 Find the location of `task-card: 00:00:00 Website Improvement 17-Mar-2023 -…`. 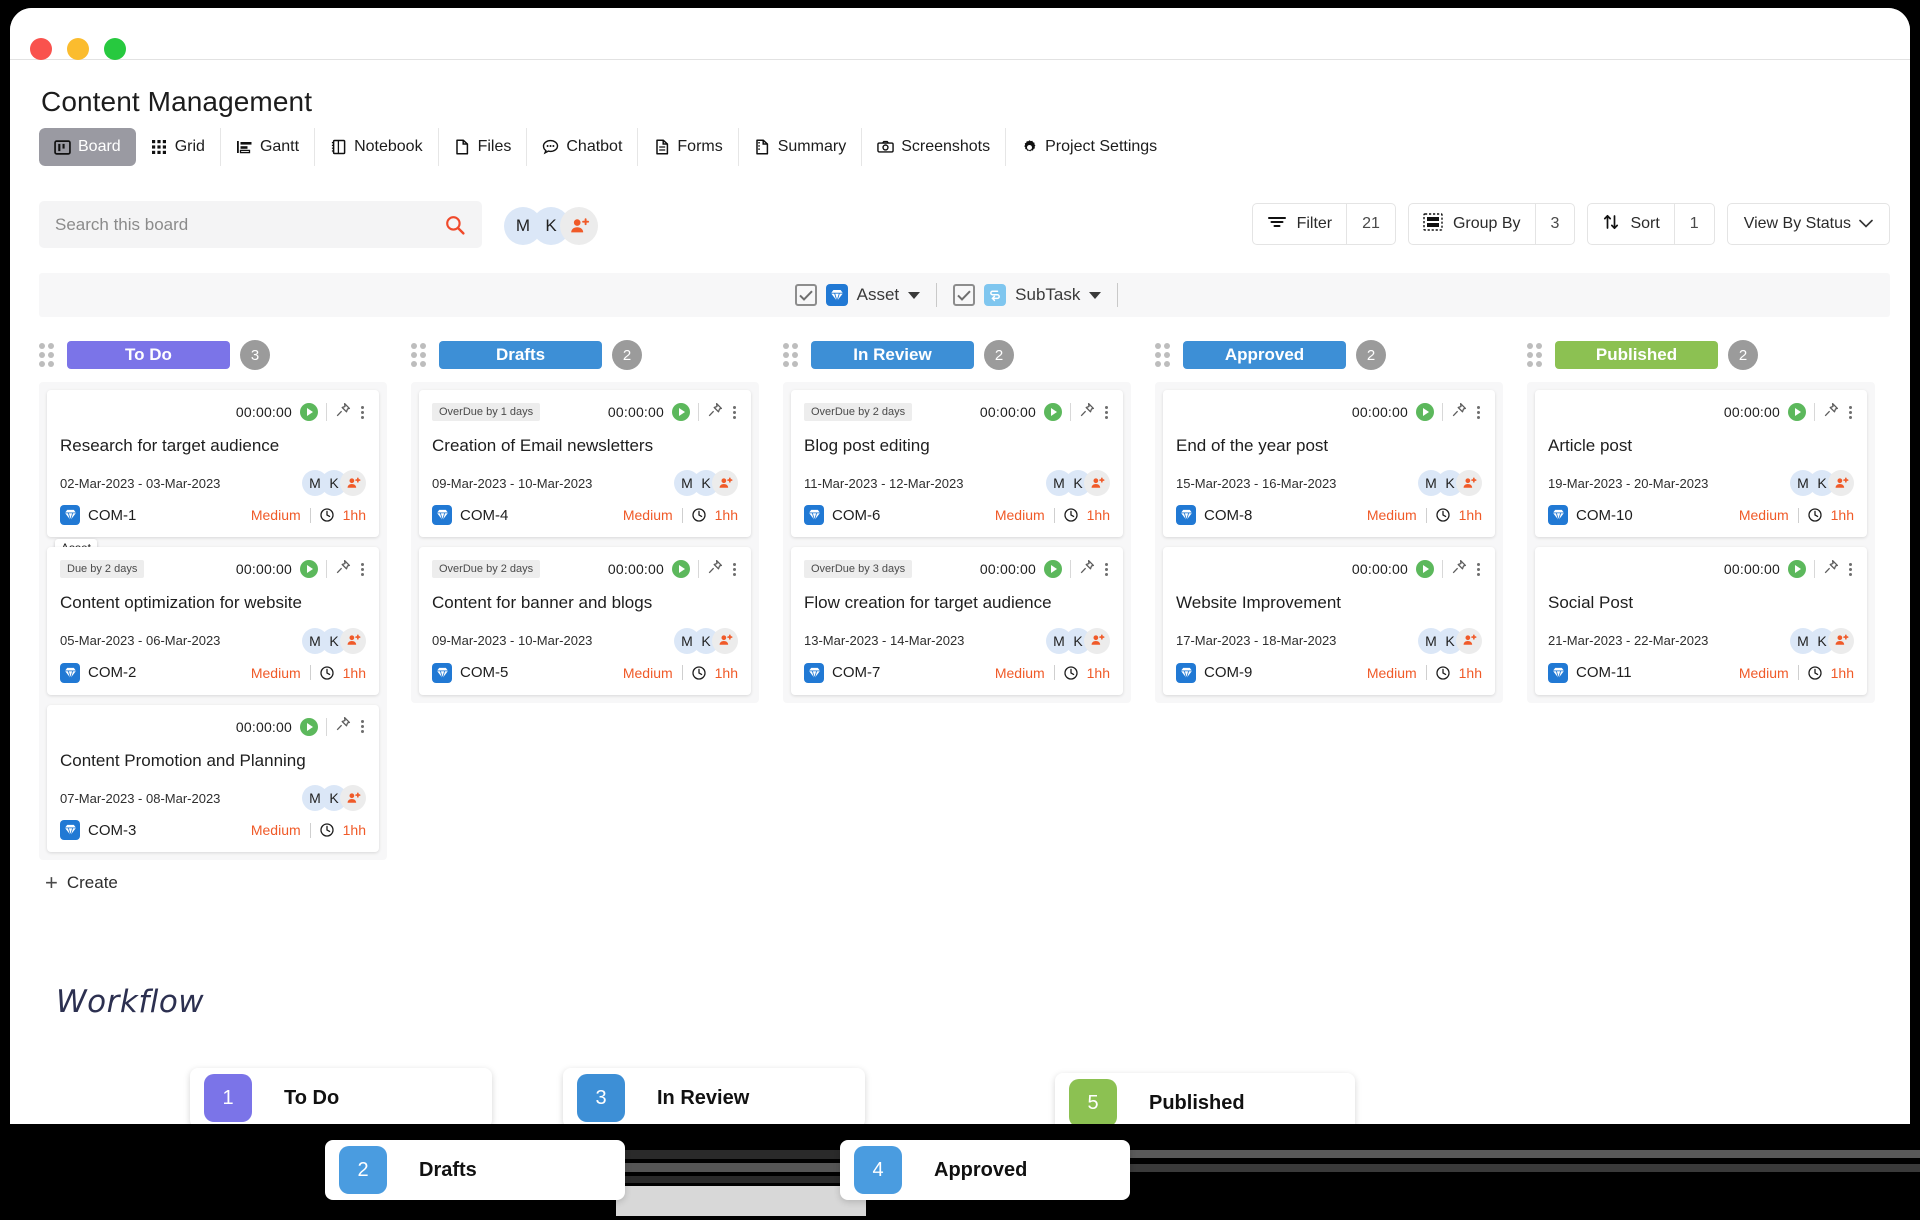

task-card: 00:00:00 Website Improvement 17-Mar-2023 -… is located at coordinates (1329, 621).